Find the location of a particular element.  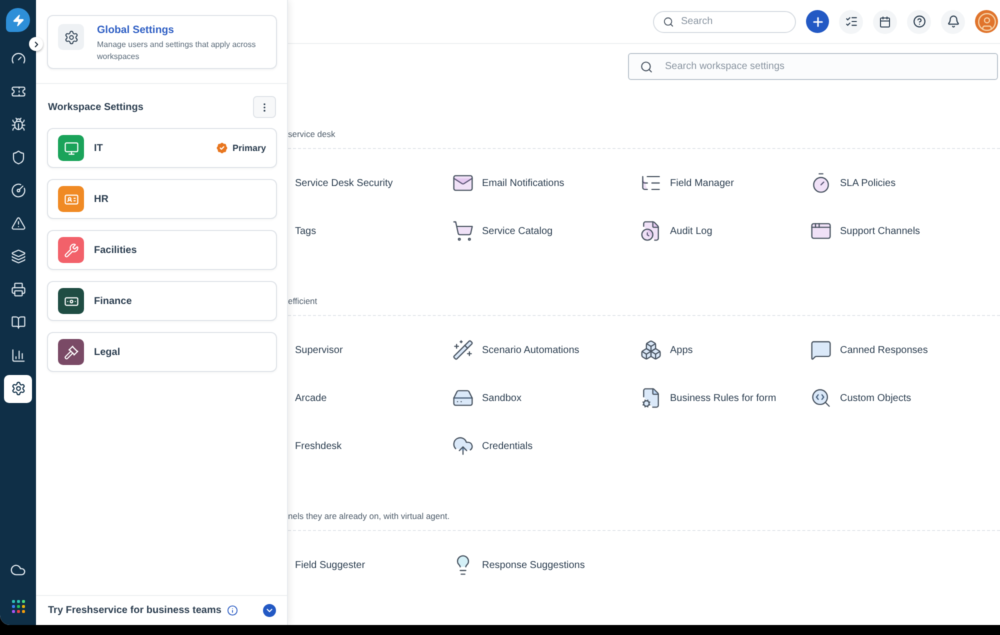

settings-link: Service Catalog is located at coordinates (502, 231).